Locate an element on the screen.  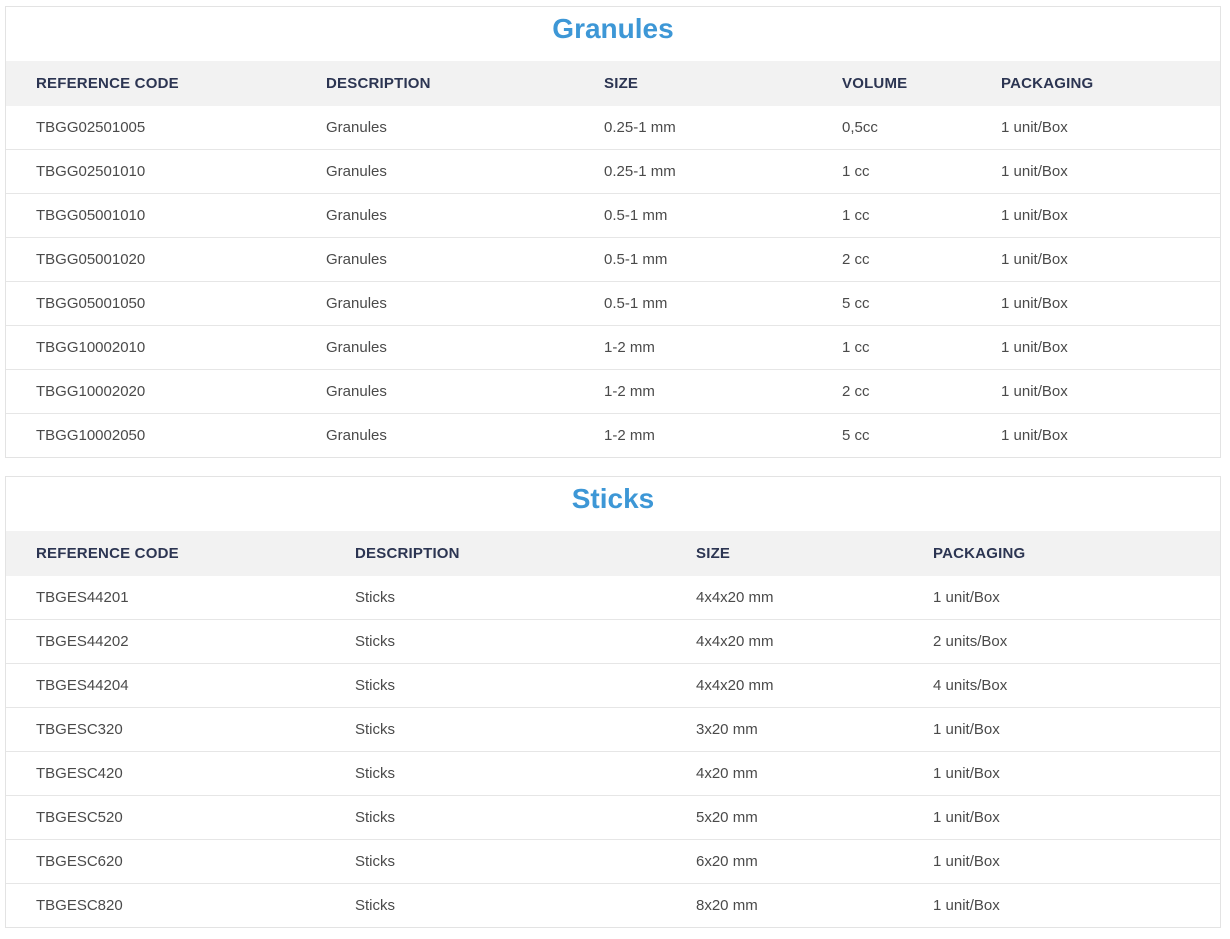
reference-code-cell: TBGG05001010 is located at coordinates (166, 215).